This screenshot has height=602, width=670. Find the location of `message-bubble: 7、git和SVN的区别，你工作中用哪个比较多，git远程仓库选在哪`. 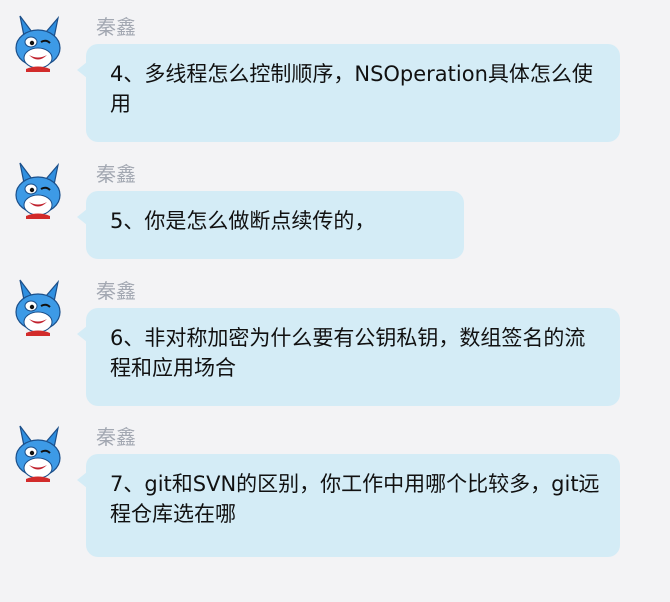

message-bubble: 7、git和SVN的区别，你工作中用哪个比较多，git远程仓库选在哪 is located at coordinates (348, 505).